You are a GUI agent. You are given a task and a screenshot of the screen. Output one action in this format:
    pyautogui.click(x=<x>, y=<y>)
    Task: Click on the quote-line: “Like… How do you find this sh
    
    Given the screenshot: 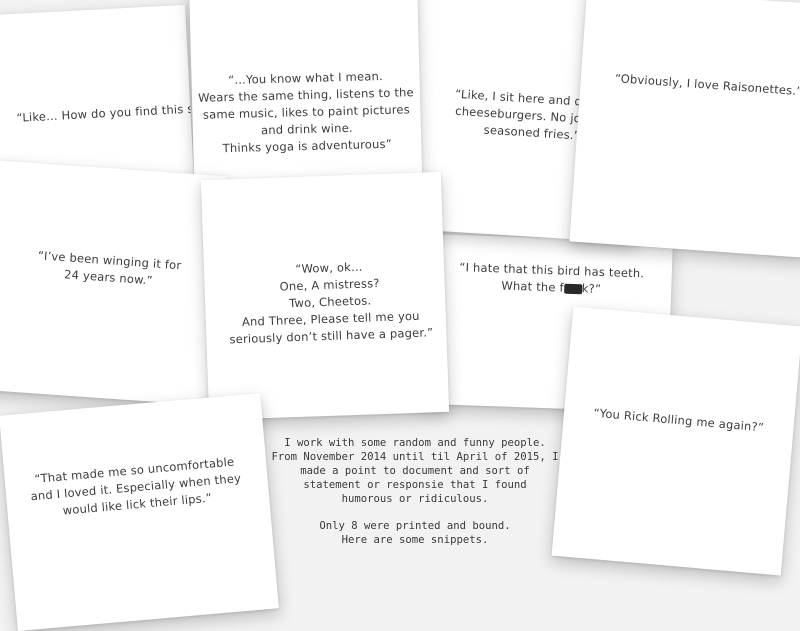 What is the action you would take?
    pyautogui.click(x=105, y=113)
    